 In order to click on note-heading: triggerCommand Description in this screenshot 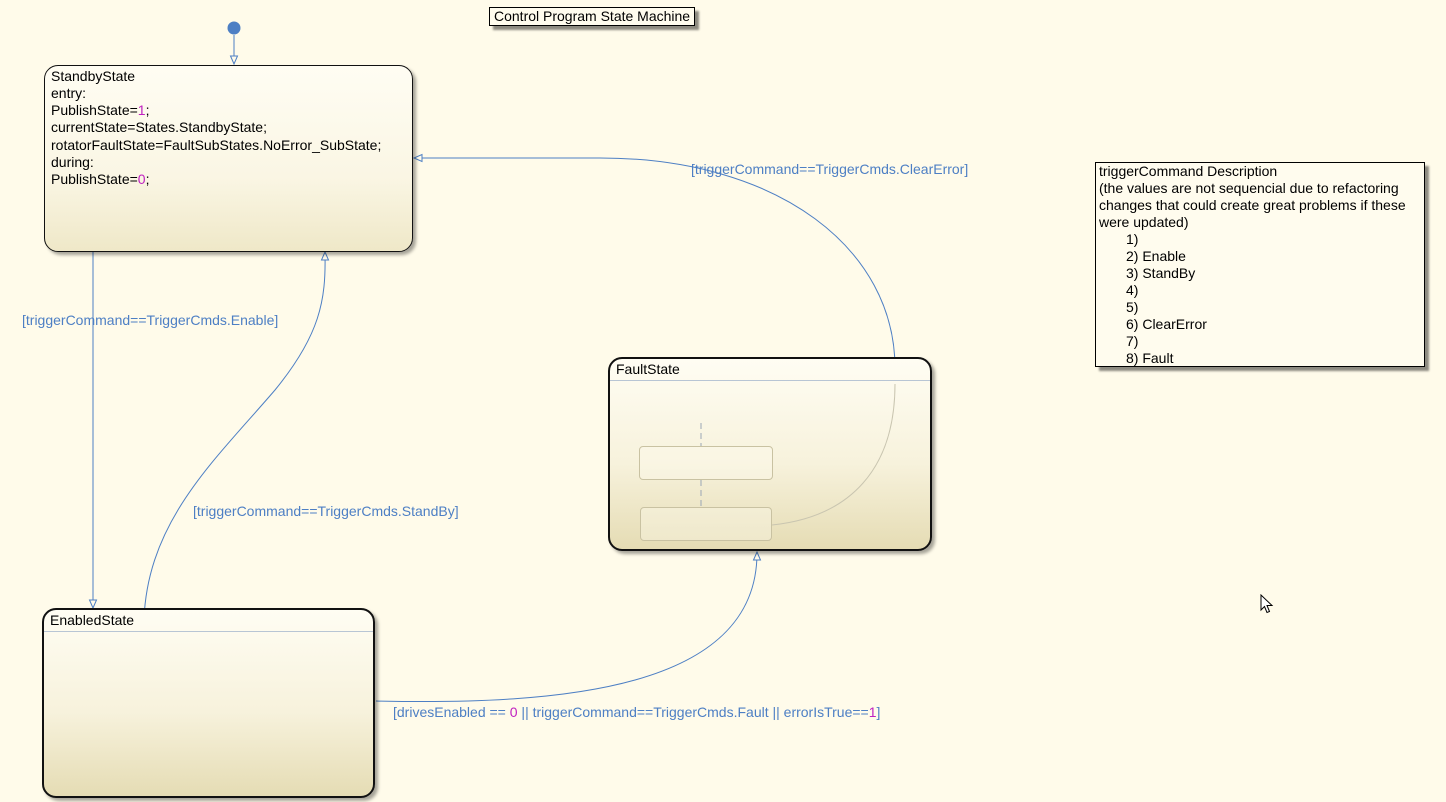, I will do `click(1188, 171)`.